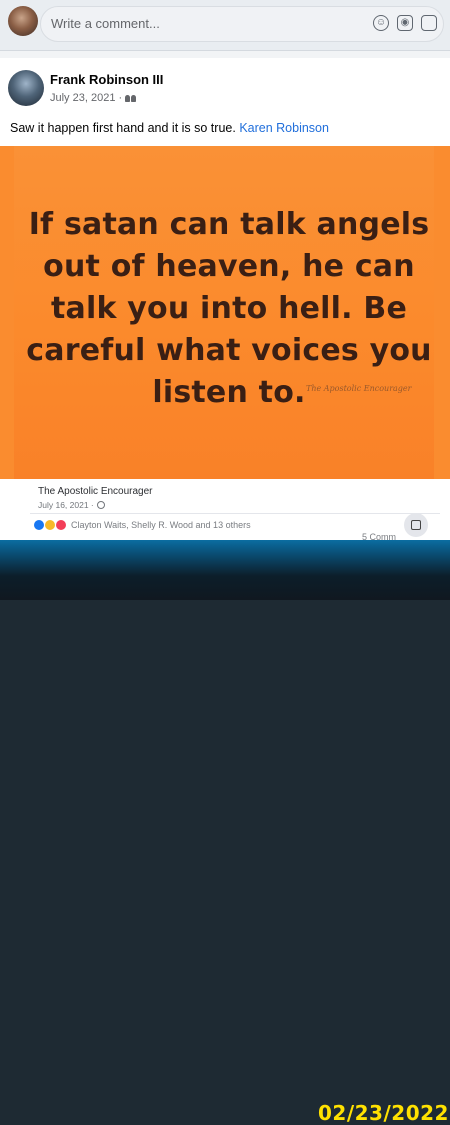  Describe the element at coordinates (242, 24) in the screenshot. I see `comment-input: Write a comment... ☺ ◉` at that location.